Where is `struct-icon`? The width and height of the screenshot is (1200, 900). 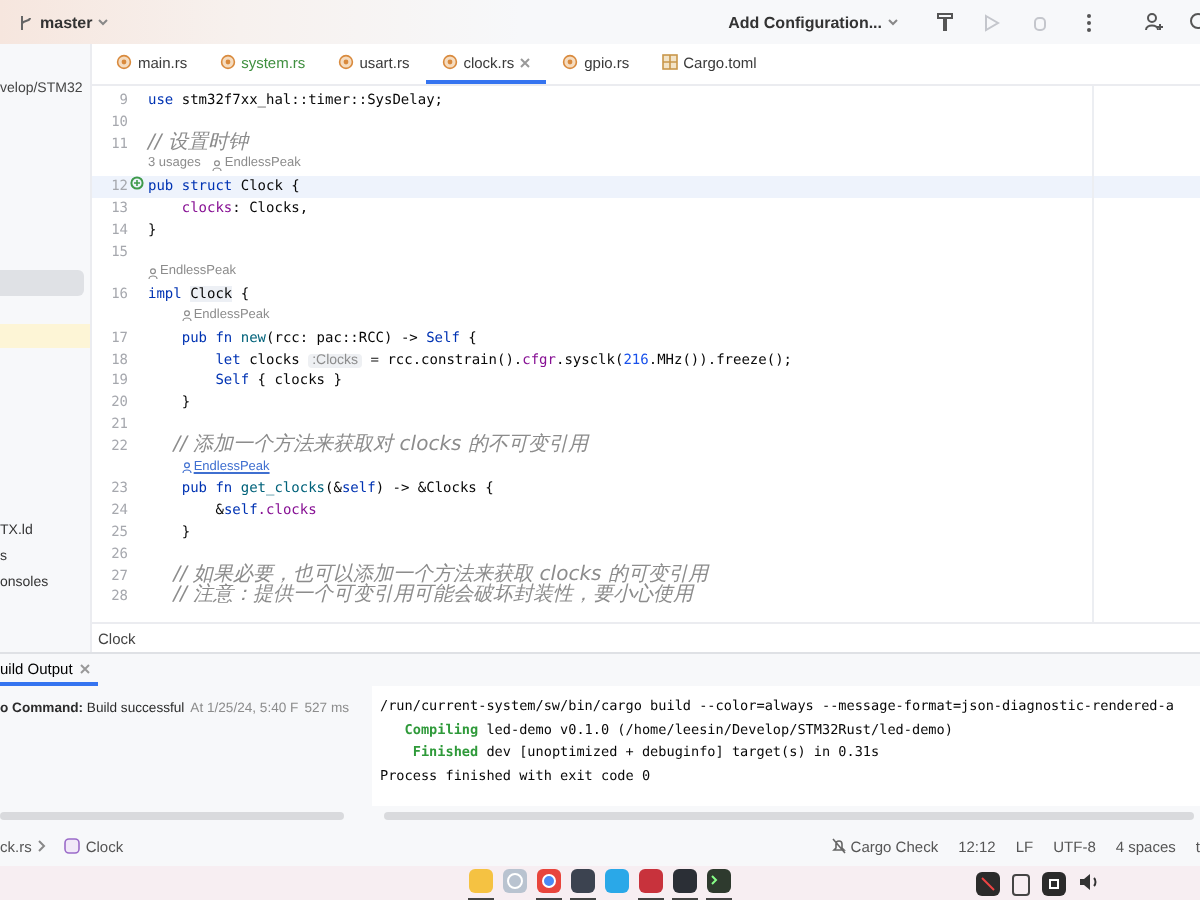
struct-icon is located at coordinates (71, 846).